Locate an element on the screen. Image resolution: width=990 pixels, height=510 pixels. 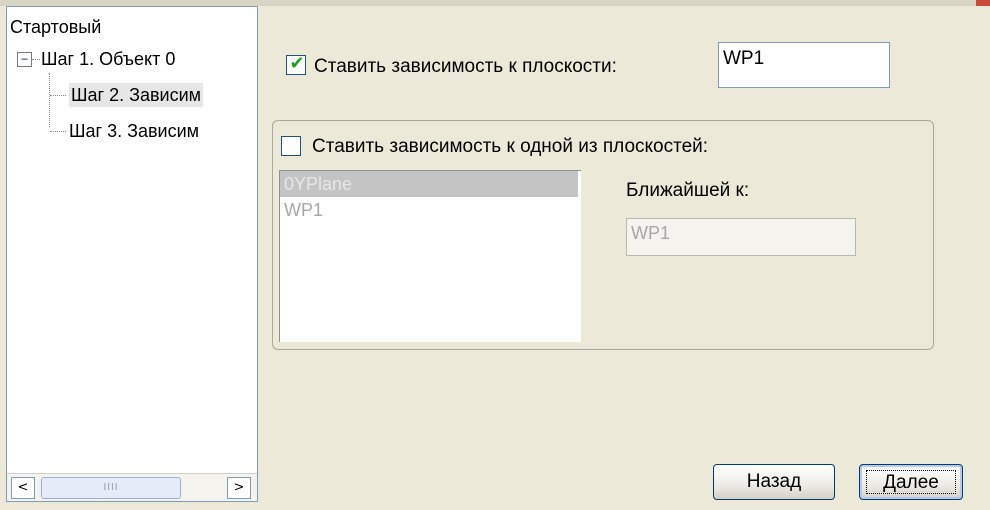
plane-dependency-label: Ставить зависимость к плоскости: is located at coordinates (465, 67).